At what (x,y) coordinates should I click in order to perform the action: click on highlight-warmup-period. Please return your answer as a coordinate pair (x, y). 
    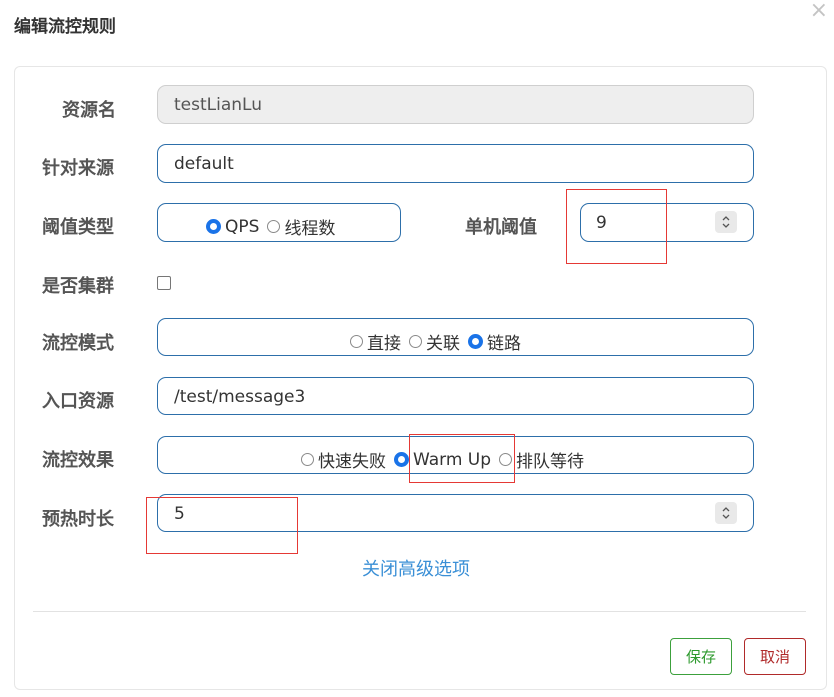
    Looking at the image, I should click on (222, 525).